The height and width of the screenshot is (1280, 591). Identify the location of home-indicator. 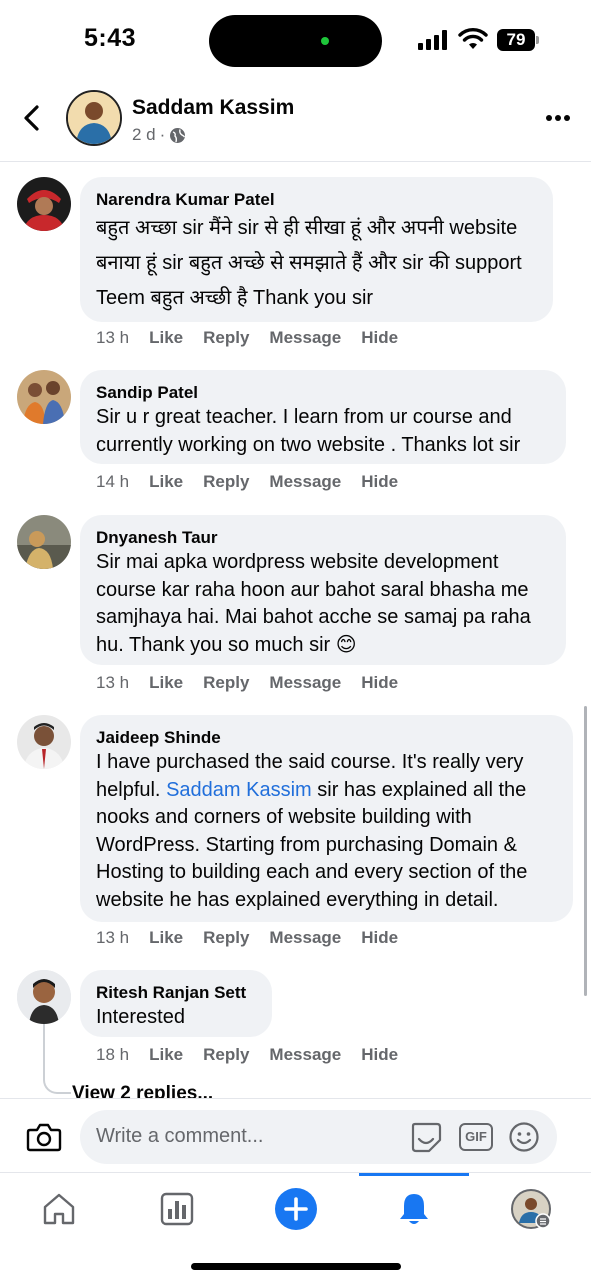
(296, 1266).